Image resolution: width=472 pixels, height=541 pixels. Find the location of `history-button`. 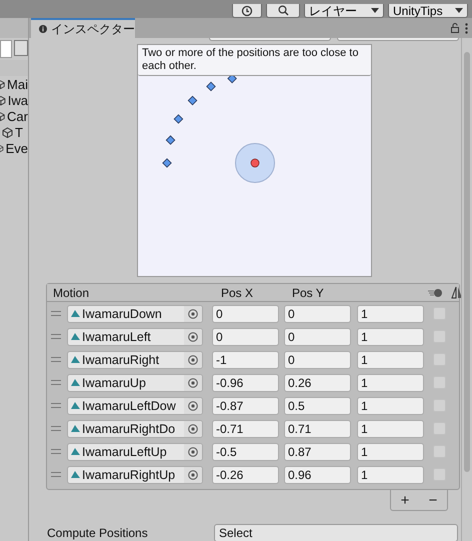

history-button is located at coordinates (247, 11).